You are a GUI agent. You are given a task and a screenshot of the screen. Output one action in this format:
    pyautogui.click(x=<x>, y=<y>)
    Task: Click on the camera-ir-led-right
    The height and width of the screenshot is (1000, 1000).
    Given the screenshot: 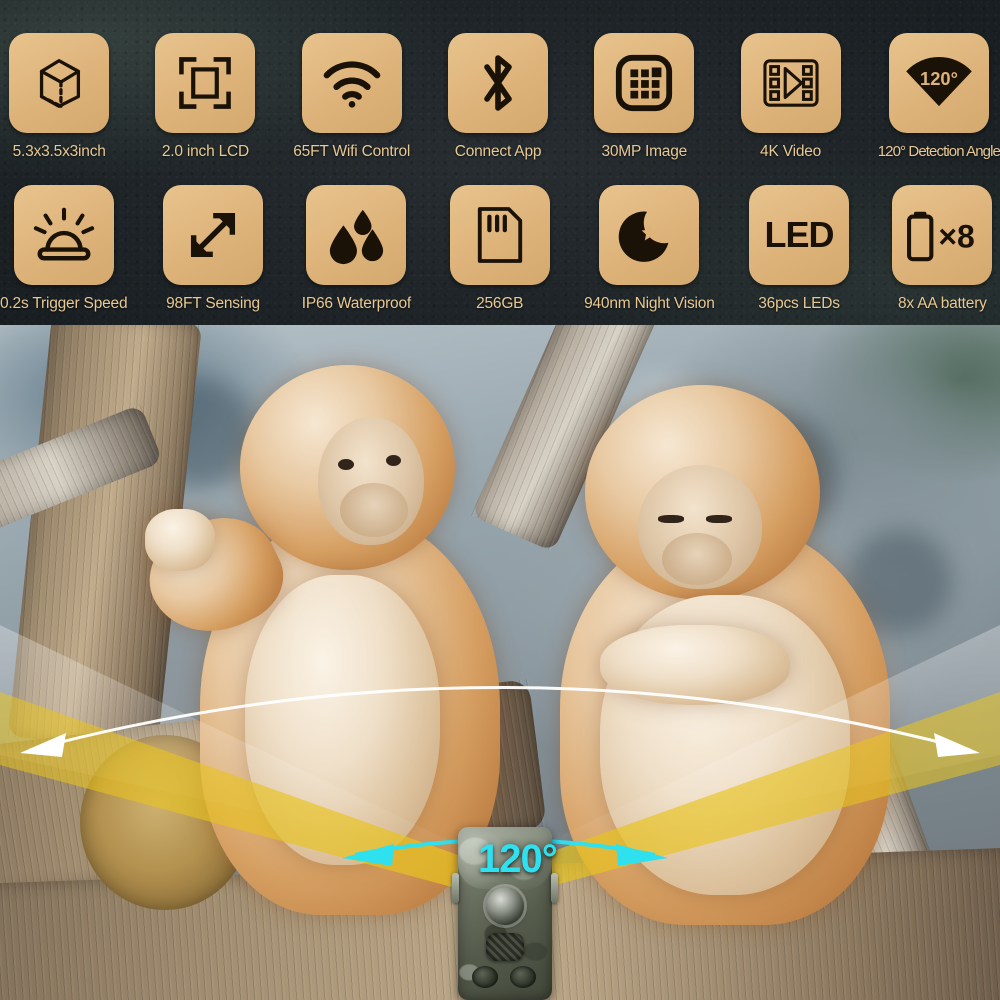 What is the action you would take?
    pyautogui.click(x=523, y=977)
    